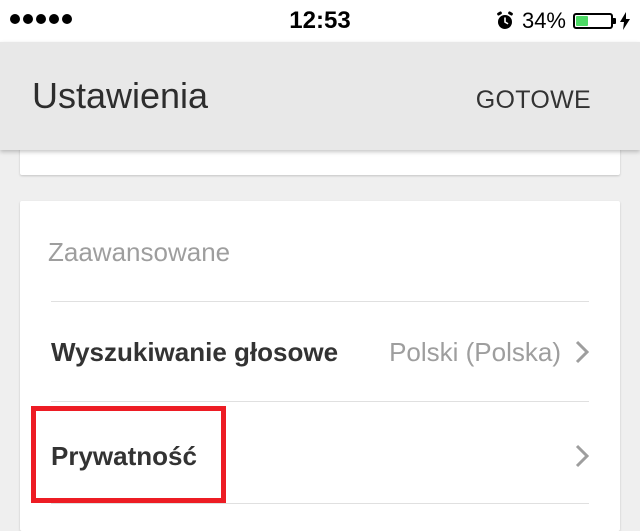  I want to click on status-indicators: 34%, so click(562, 21).